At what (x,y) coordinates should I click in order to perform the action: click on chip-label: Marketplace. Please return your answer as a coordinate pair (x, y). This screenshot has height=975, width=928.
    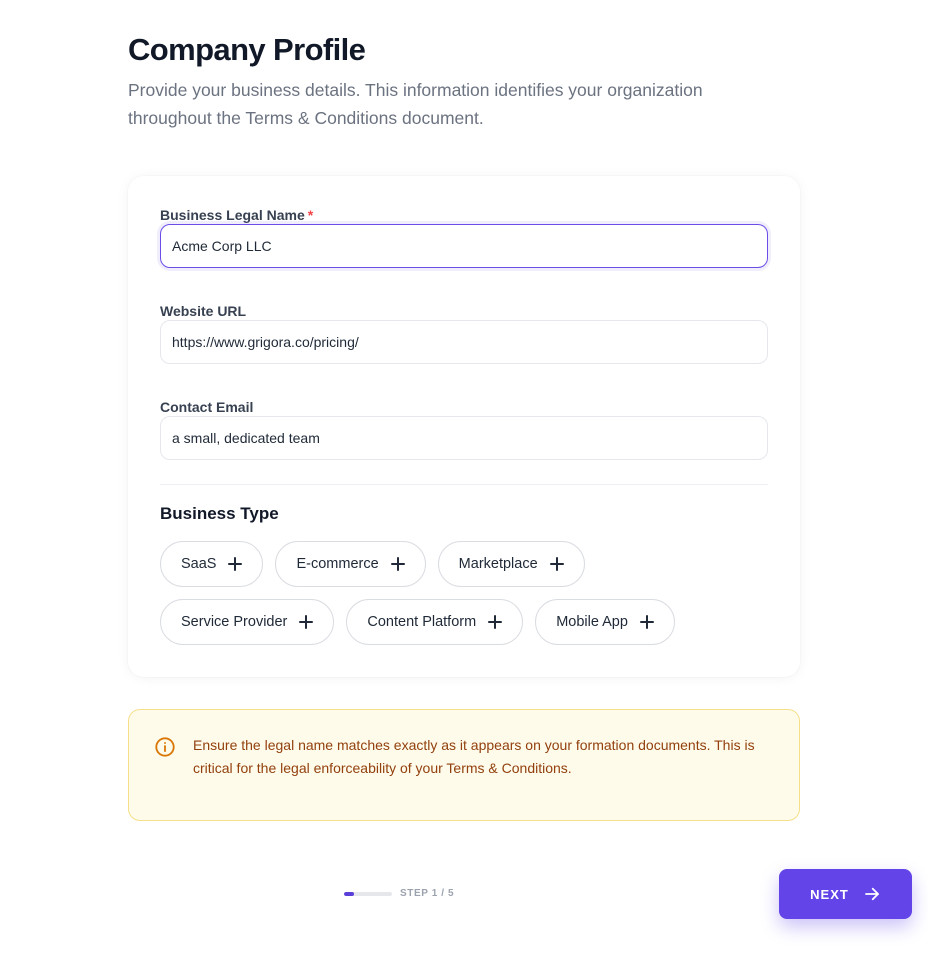
    Looking at the image, I should click on (498, 564).